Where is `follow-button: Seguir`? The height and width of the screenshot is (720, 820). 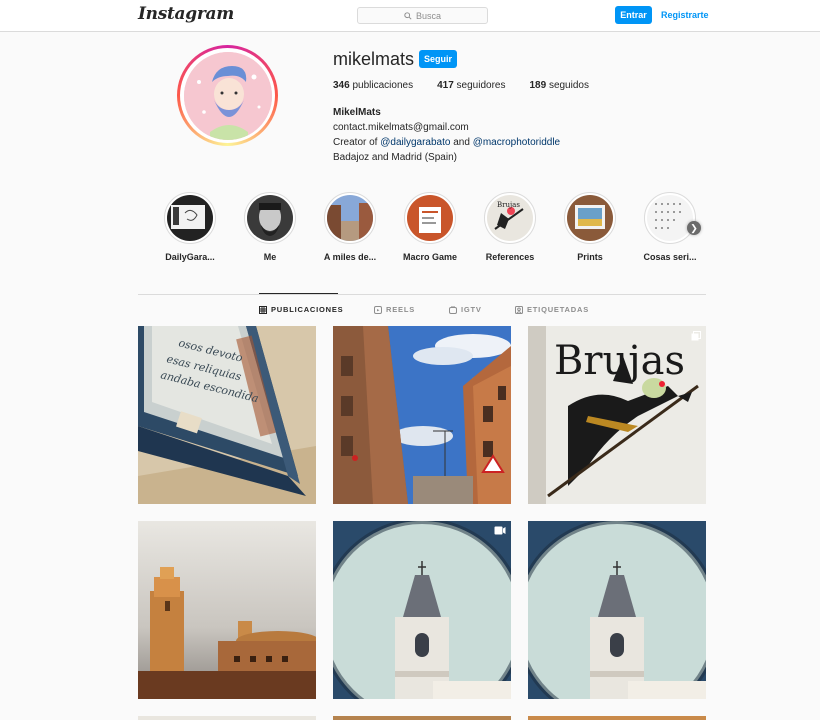
follow-button: Seguir is located at coordinates (438, 59).